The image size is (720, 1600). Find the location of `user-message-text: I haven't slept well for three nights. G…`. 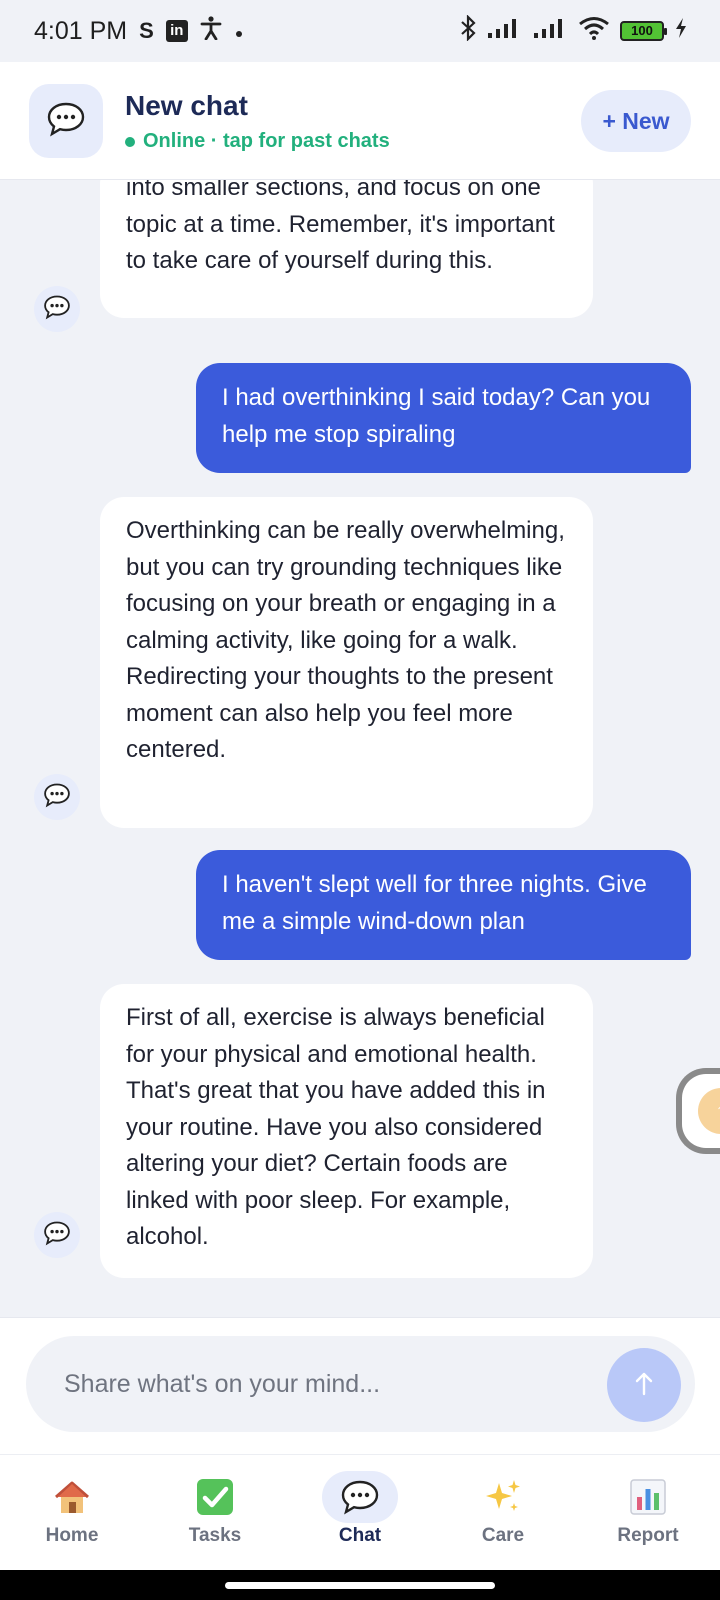

user-message-text: I haven't slept well for three nights. G… is located at coordinates (434, 903).